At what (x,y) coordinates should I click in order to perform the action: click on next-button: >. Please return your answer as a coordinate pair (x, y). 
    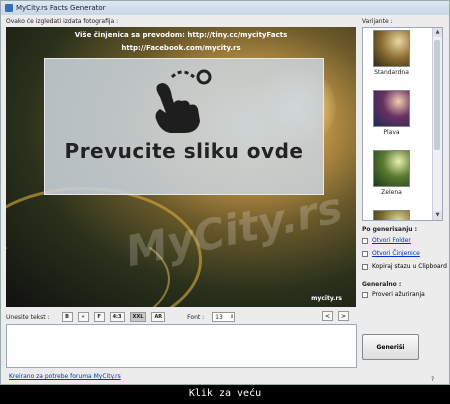
    Looking at the image, I should click on (343, 316).